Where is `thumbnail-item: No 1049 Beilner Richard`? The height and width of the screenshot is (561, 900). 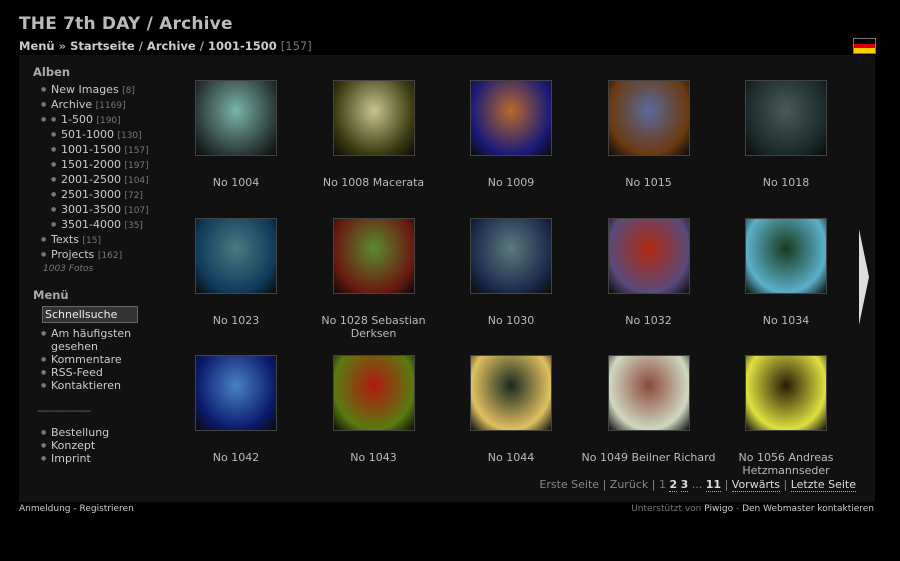
thumbnail-item: No 1049 Beilner Richard is located at coordinates (649, 409).